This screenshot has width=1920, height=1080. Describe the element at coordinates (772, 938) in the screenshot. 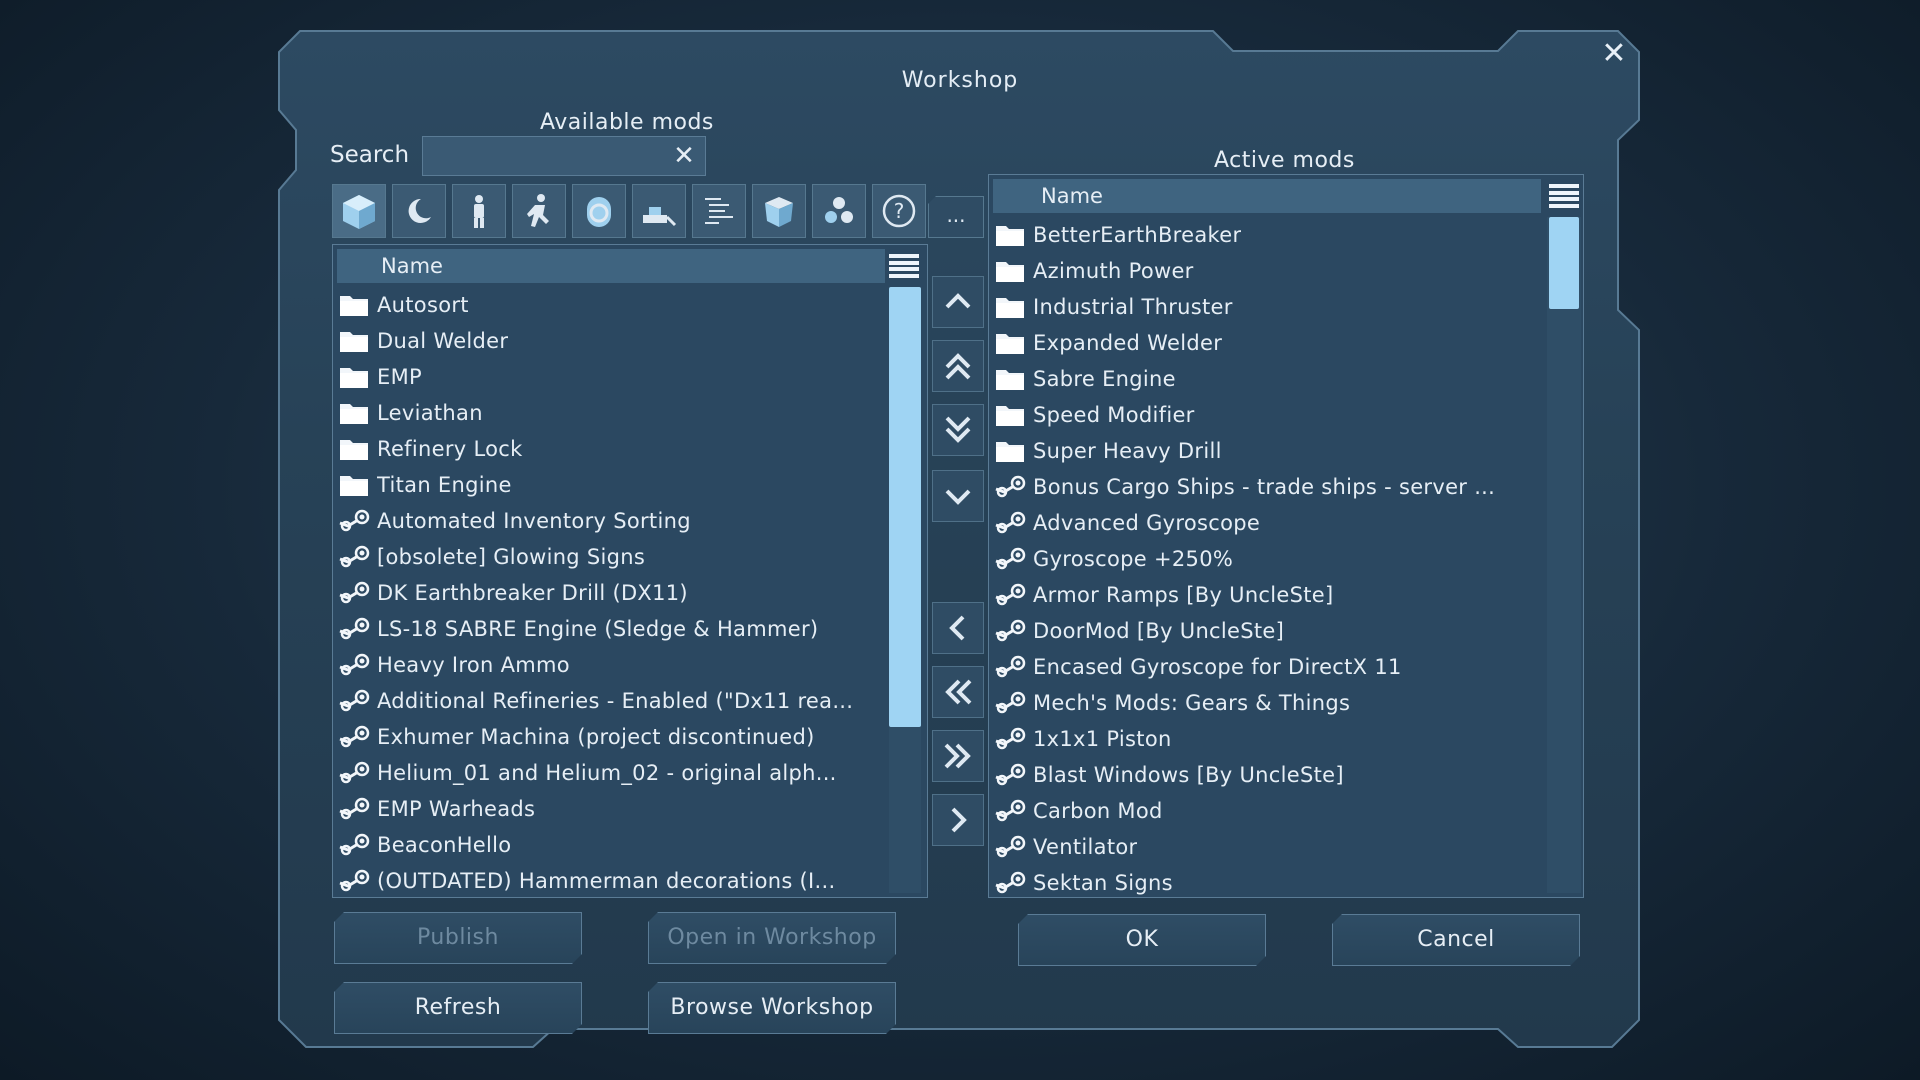

I see `open-in-workshop-button: Open in Workshop` at that location.